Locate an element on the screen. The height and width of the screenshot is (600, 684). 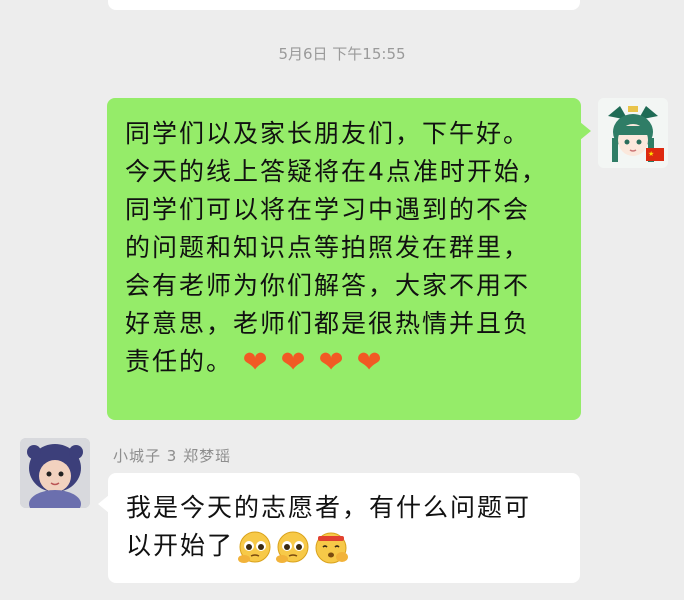
message-line: 会有老师为你们解答，大家不用不 is located at coordinates (328, 285).